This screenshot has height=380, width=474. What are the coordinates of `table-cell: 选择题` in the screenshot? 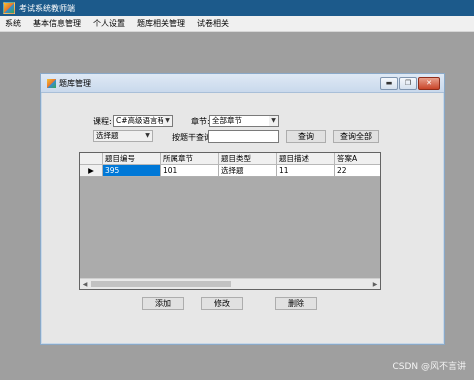 It's located at (248, 171).